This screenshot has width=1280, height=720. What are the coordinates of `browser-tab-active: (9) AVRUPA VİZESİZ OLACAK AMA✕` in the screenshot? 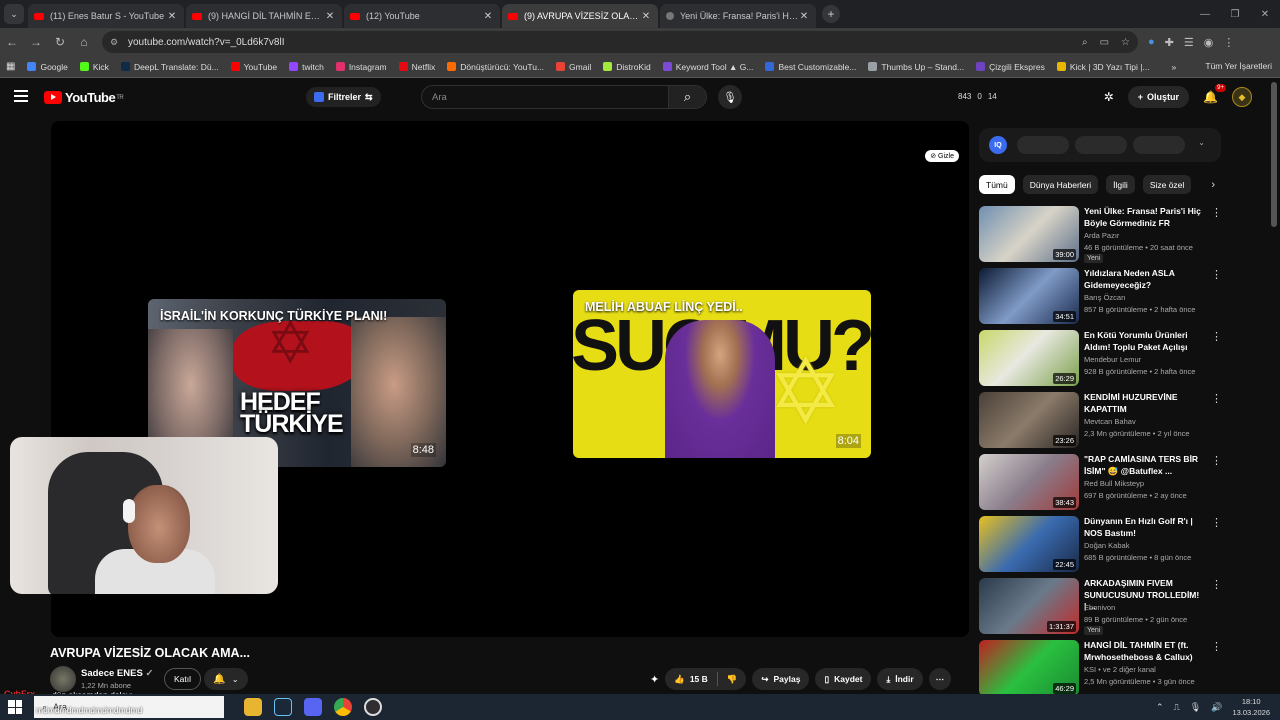 It's located at (580, 16).